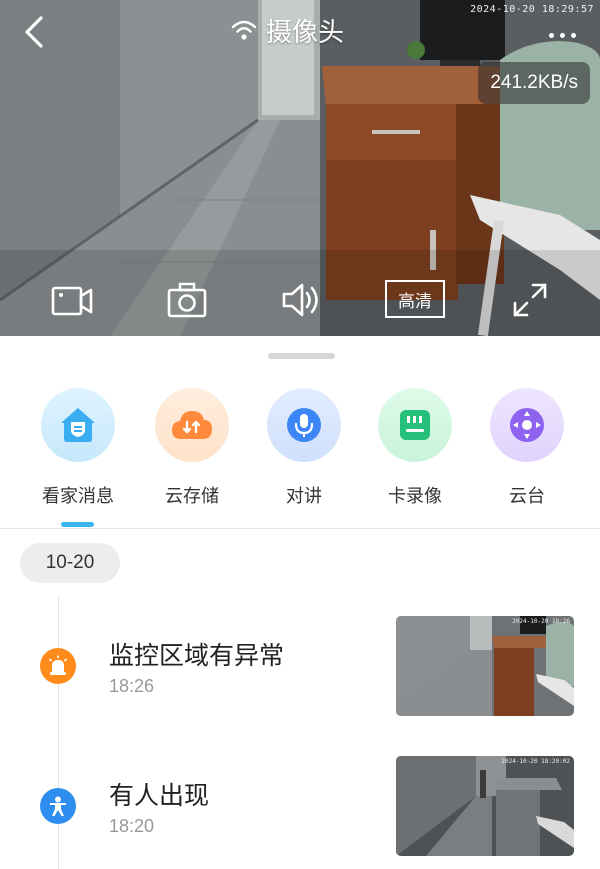  I want to click on video-quality-button: 高清, so click(415, 299).